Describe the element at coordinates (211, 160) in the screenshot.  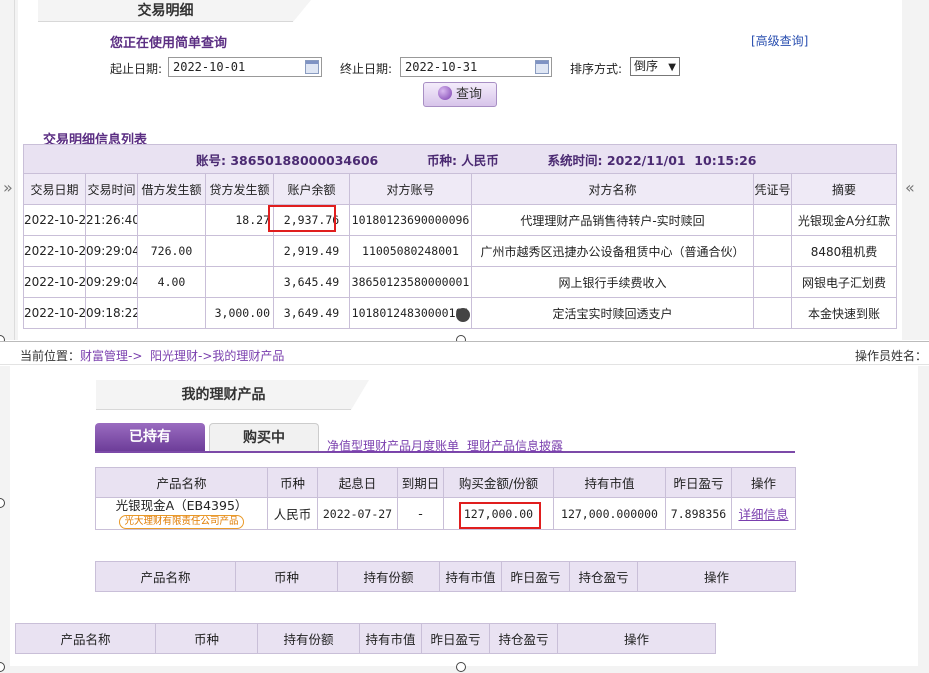
I see `account-label: 账号:` at that location.